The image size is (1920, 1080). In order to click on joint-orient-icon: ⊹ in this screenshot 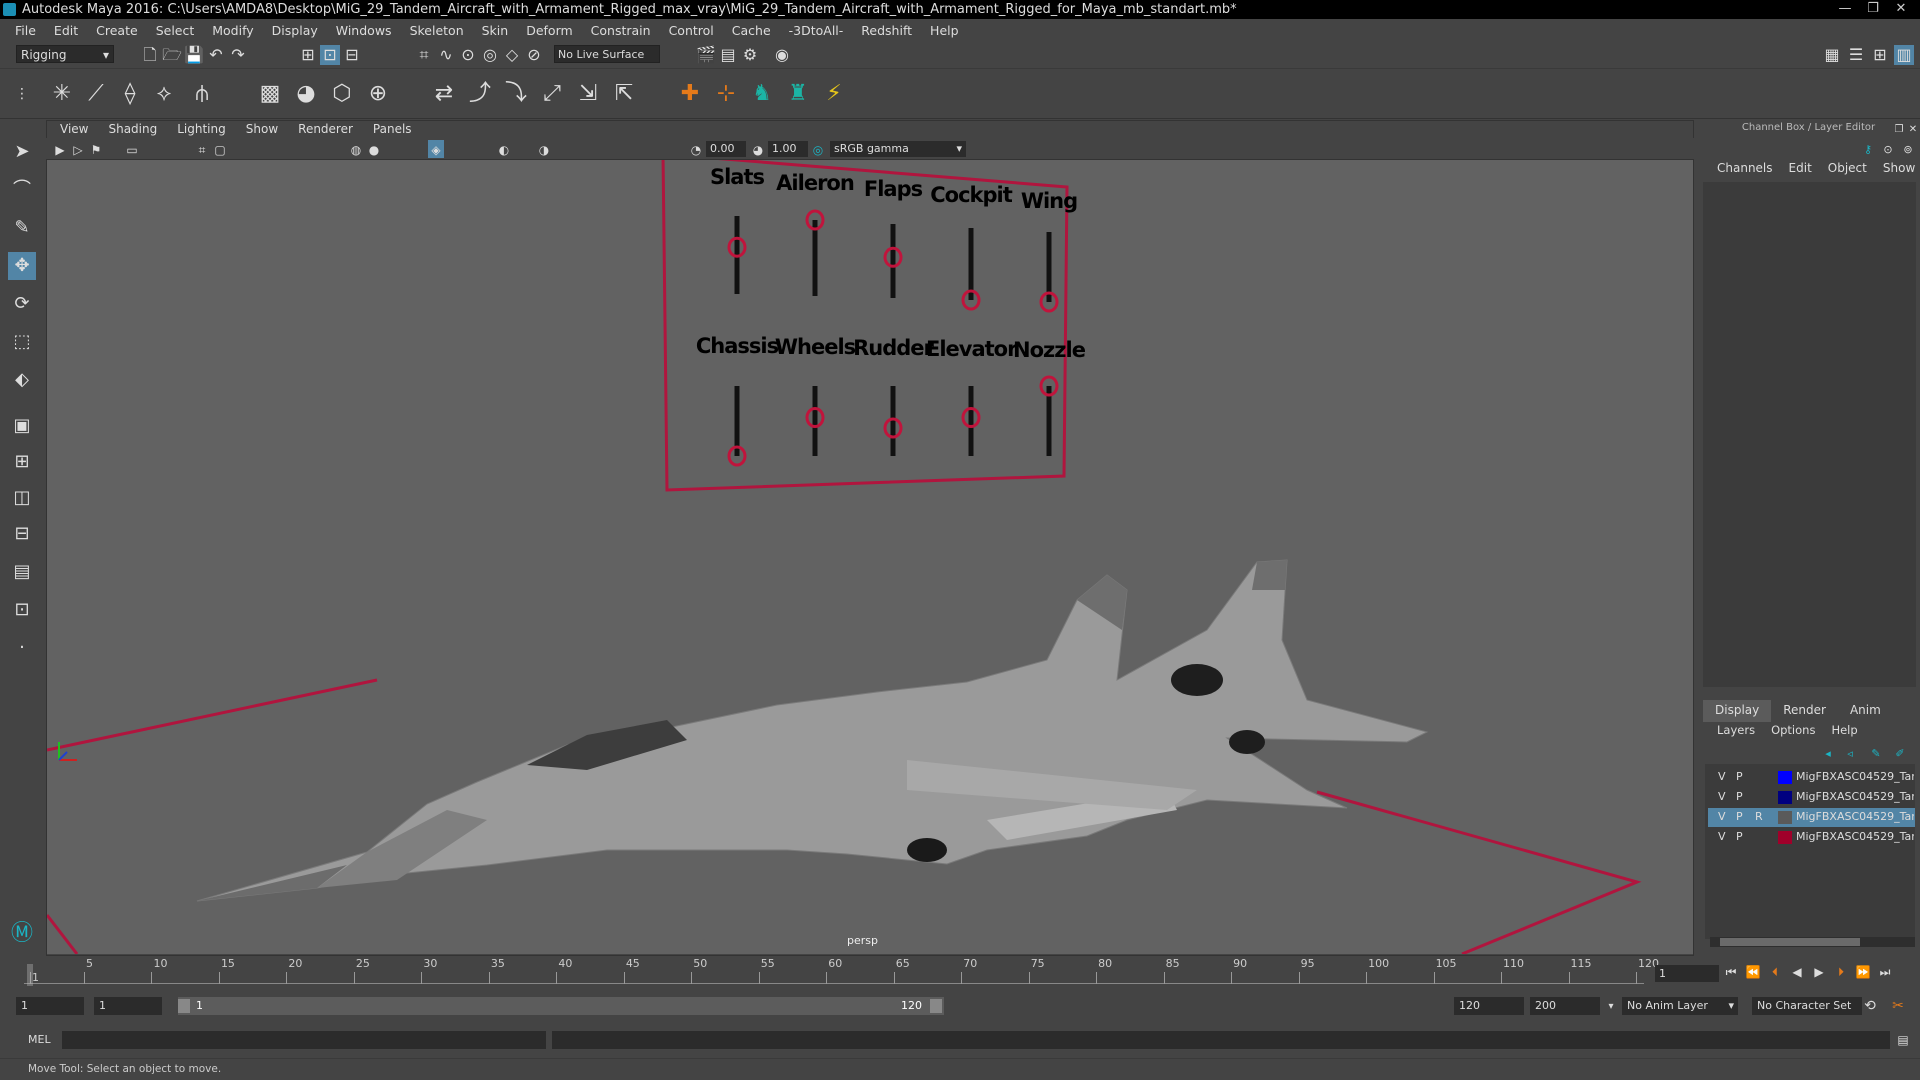, I will do `click(726, 94)`.